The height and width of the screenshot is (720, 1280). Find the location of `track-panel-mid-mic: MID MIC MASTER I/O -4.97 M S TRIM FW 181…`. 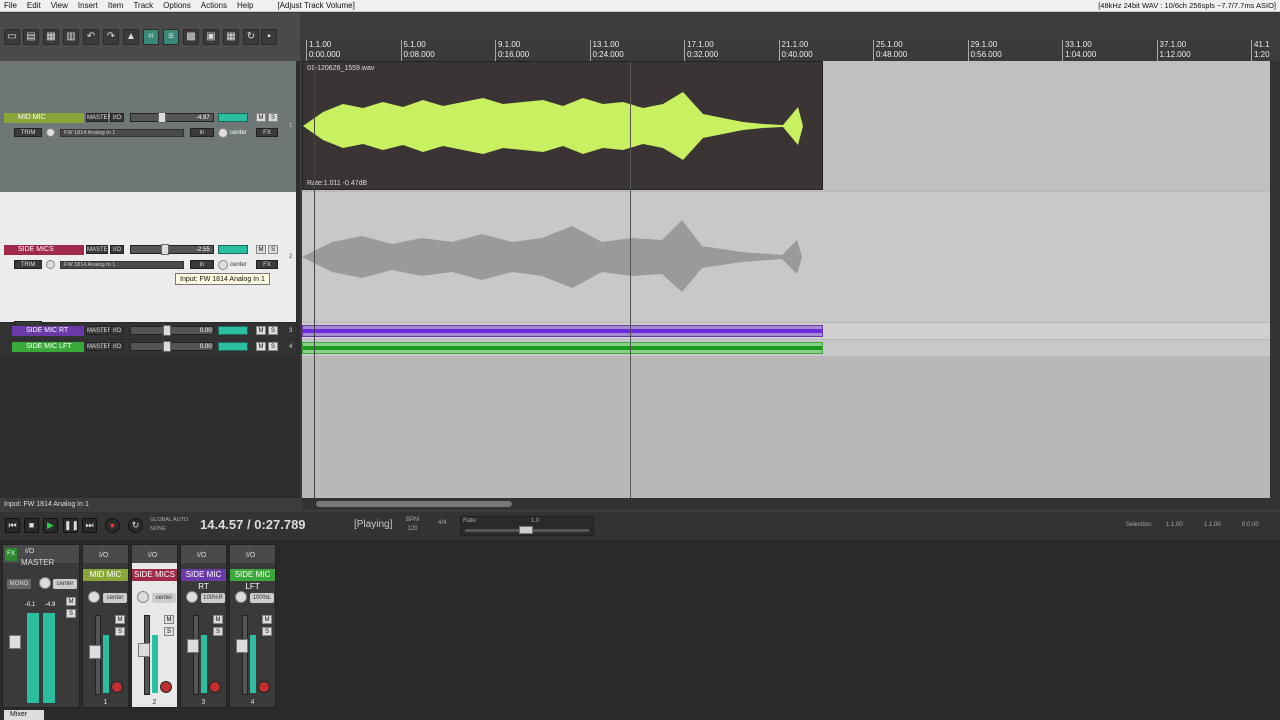

track-panel-mid-mic: MID MIC MASTER I/O -4.97 M S TRIM FW 181… is located at coordinates (148, 126).